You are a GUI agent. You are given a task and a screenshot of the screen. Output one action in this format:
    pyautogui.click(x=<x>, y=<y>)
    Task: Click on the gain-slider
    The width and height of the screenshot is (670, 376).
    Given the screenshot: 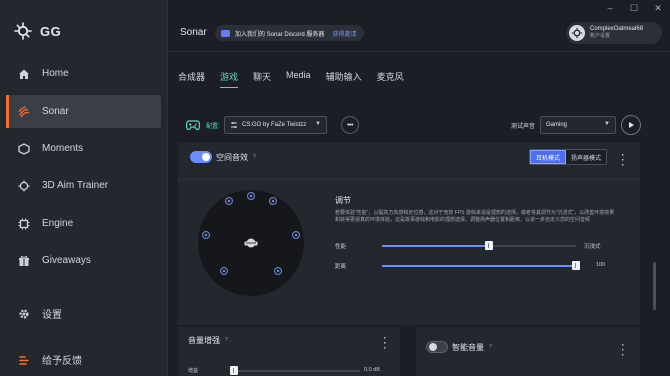 What is the action you would take?
    pyautogui.click(x=295, y=370)
    